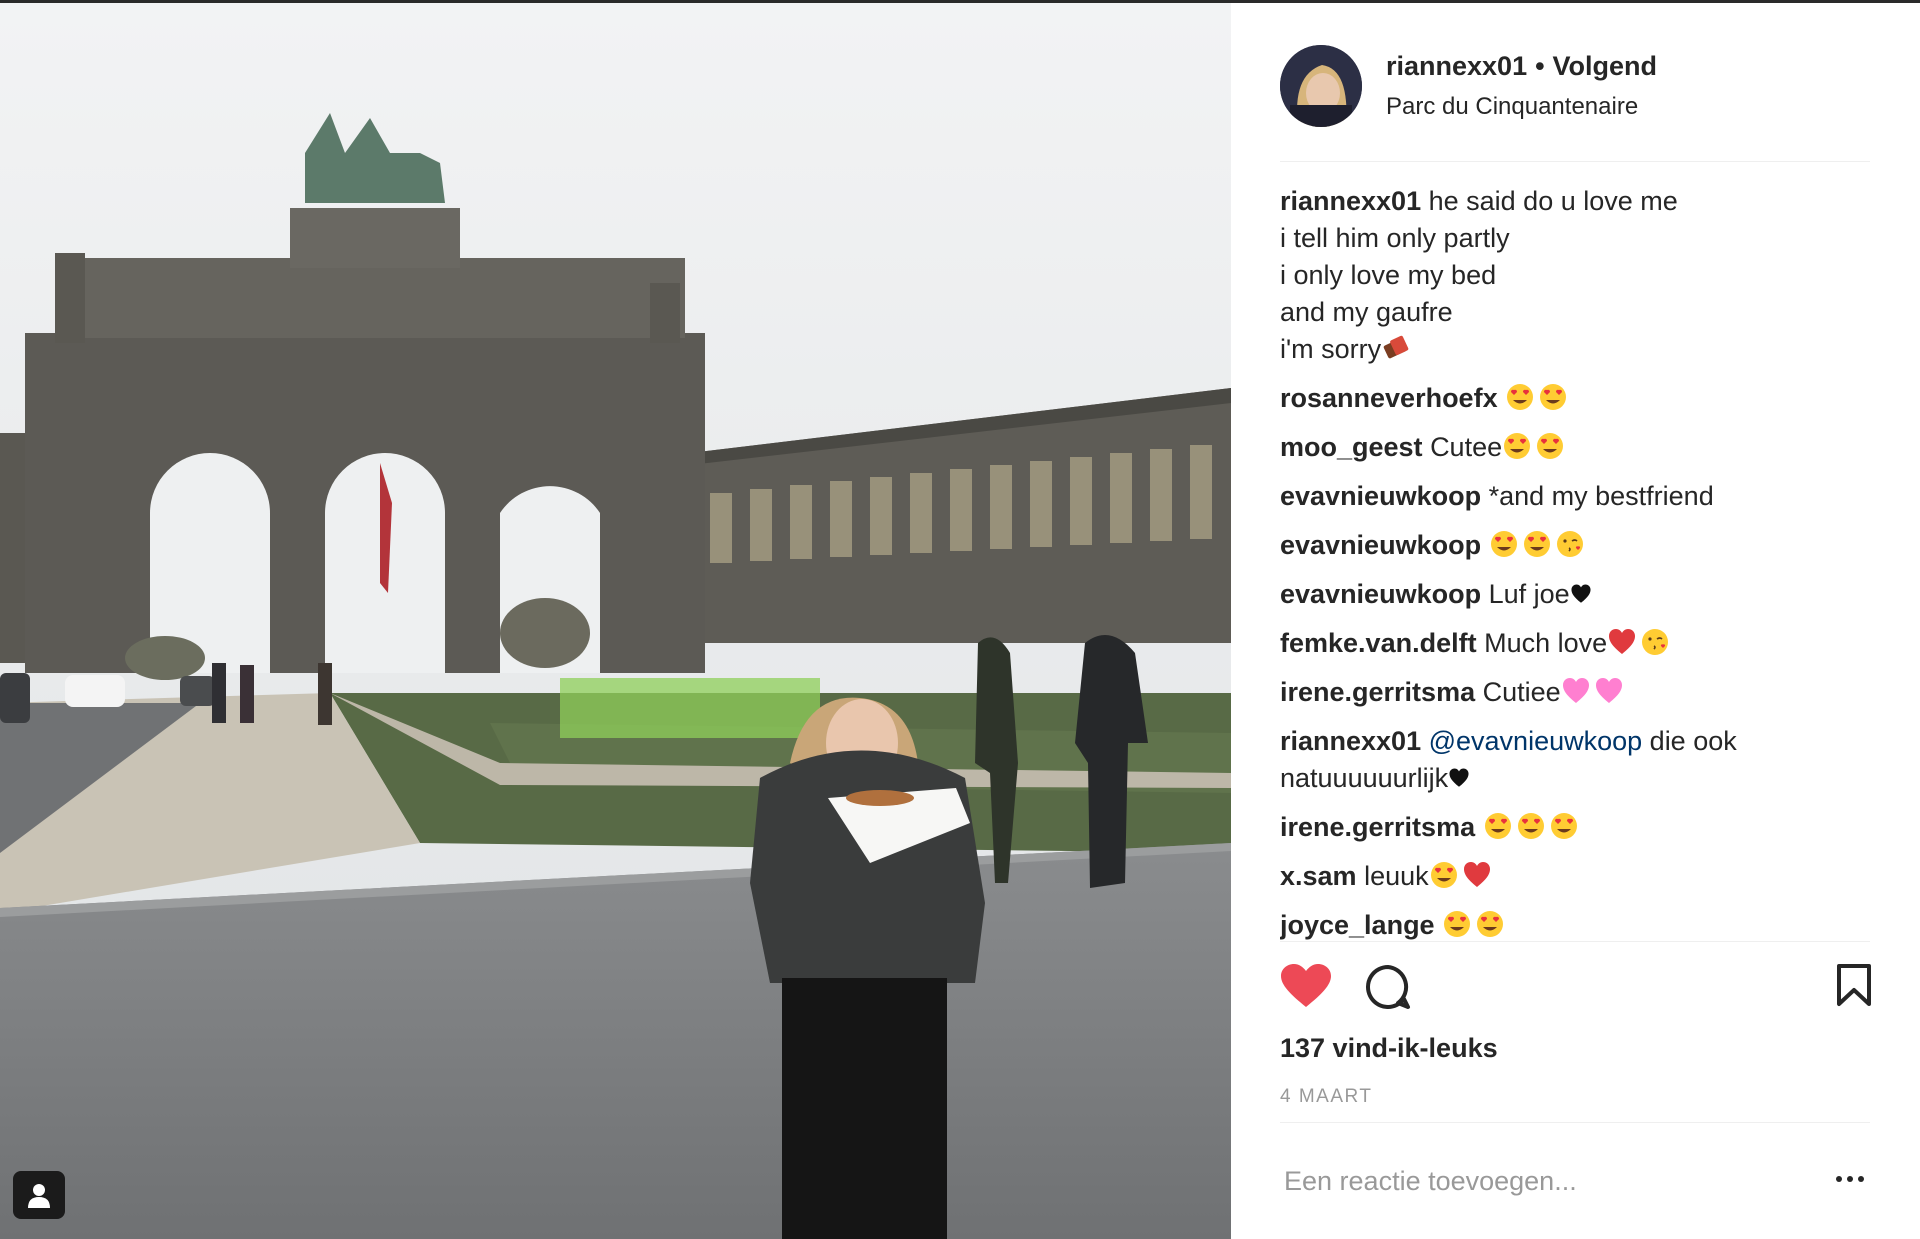 The image size is (1920, 1239). What do you see at coordinates (1396, 876) in the screenshot?
I see `comment-text: leuuk` at bounding box center [1396, 876].